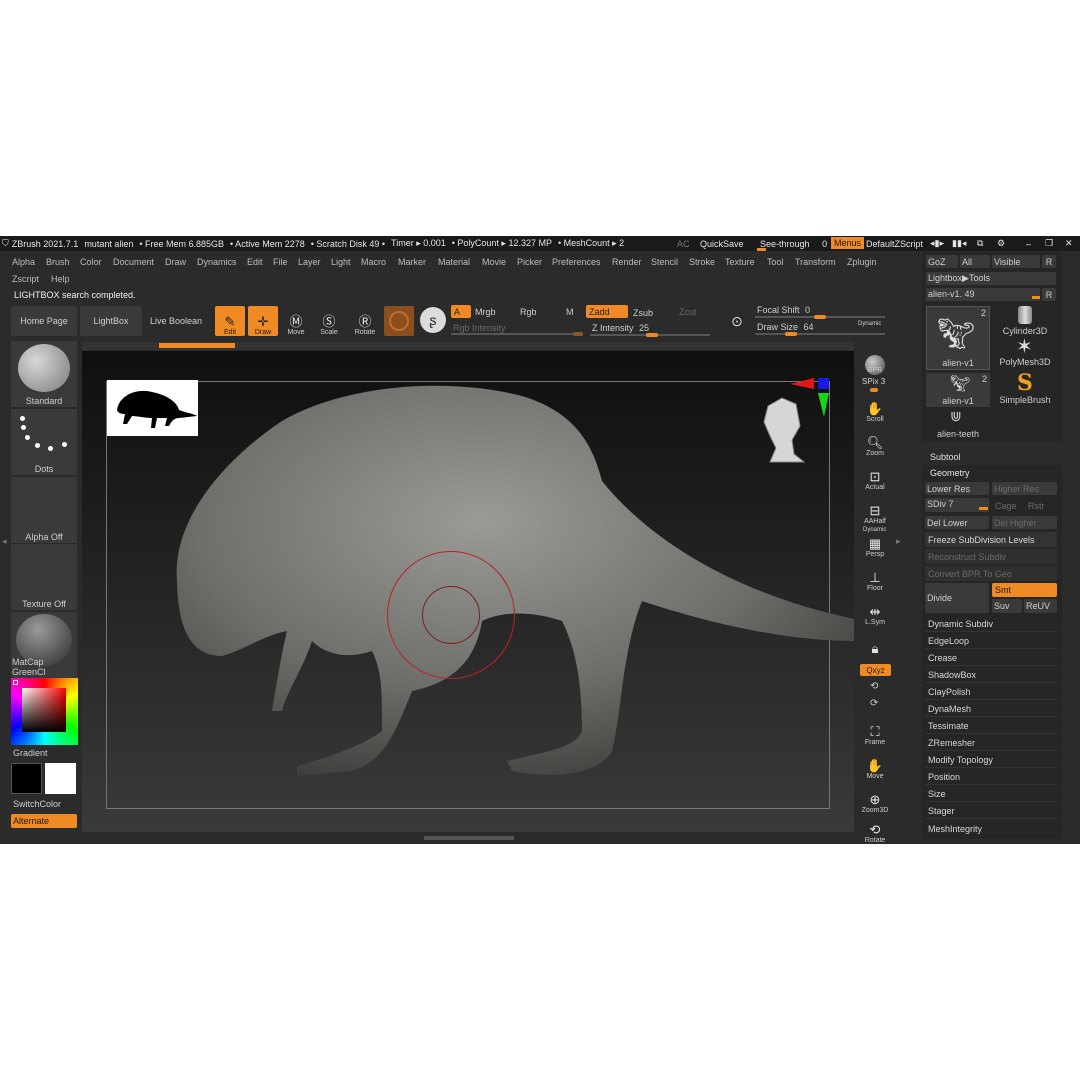  I want to click on menus-button: Menus, so click(848, 243).